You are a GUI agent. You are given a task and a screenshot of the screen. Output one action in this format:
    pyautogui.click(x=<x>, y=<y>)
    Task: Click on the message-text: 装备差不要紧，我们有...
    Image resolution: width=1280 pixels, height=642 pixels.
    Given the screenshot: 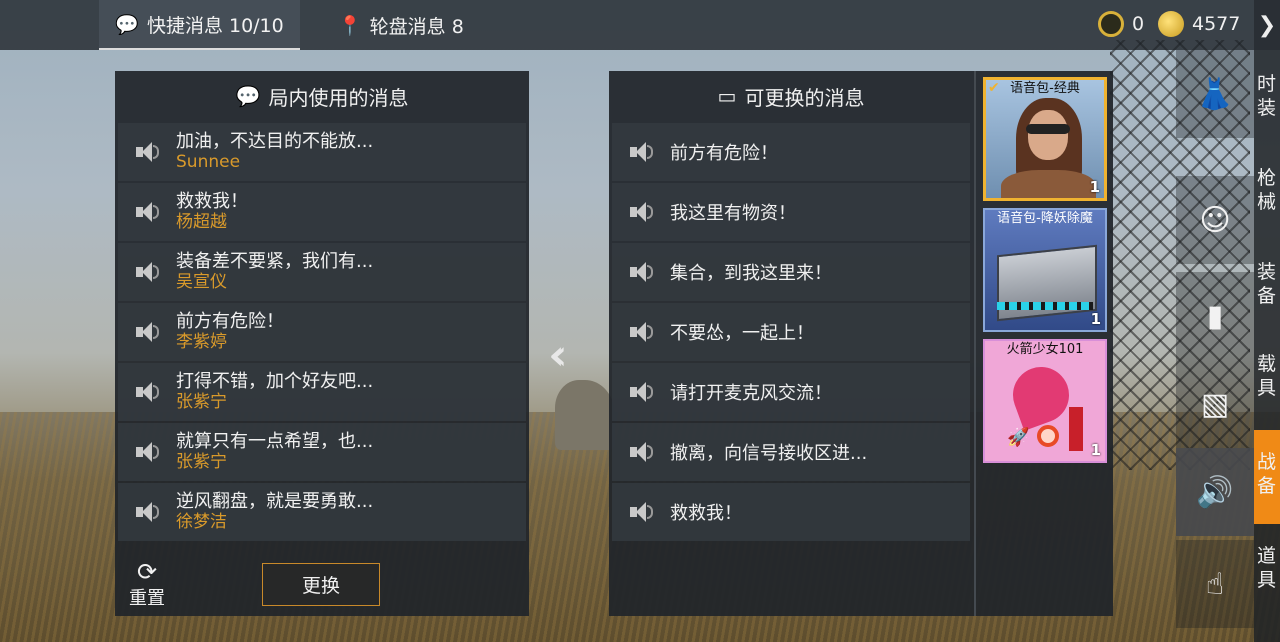 What is the action you would take?
    pyautogui.click(x=275, y=261)
    